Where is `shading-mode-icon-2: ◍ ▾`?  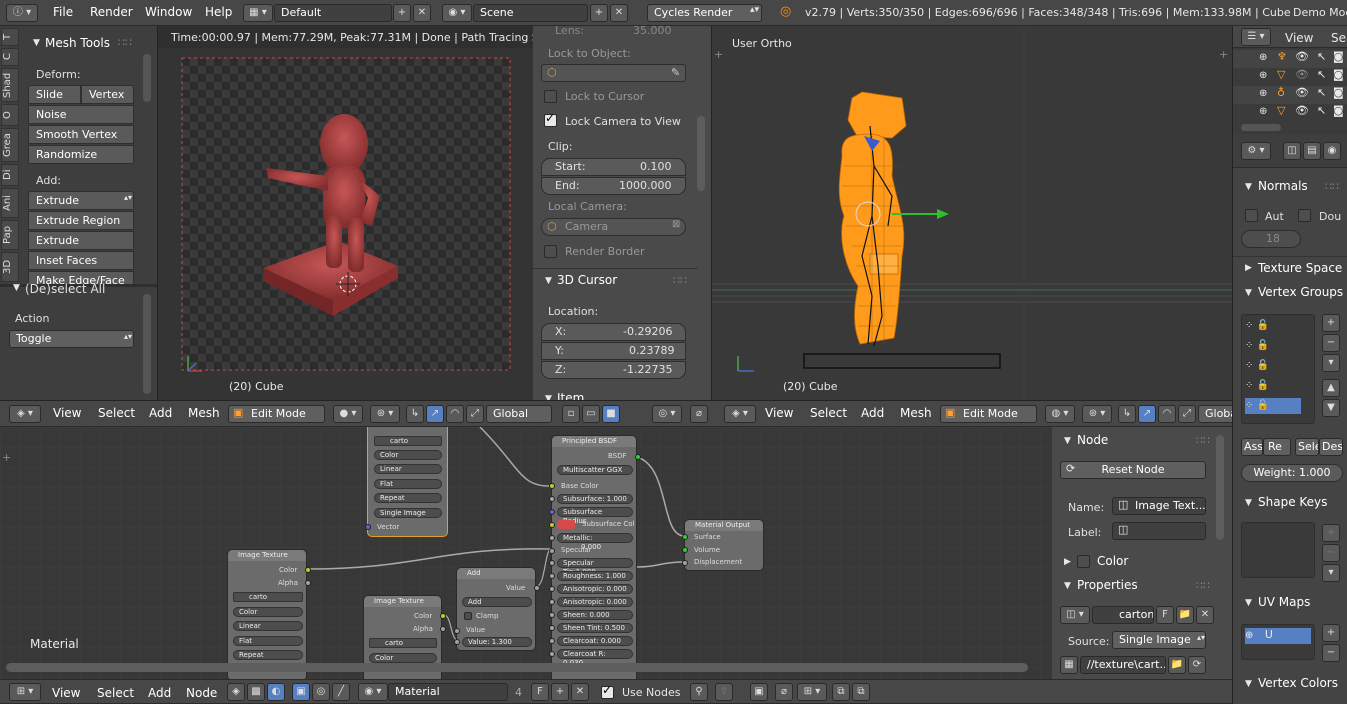 shading-mode-icon-2: ◍ ▾ is located at coordinates (1060, 414).